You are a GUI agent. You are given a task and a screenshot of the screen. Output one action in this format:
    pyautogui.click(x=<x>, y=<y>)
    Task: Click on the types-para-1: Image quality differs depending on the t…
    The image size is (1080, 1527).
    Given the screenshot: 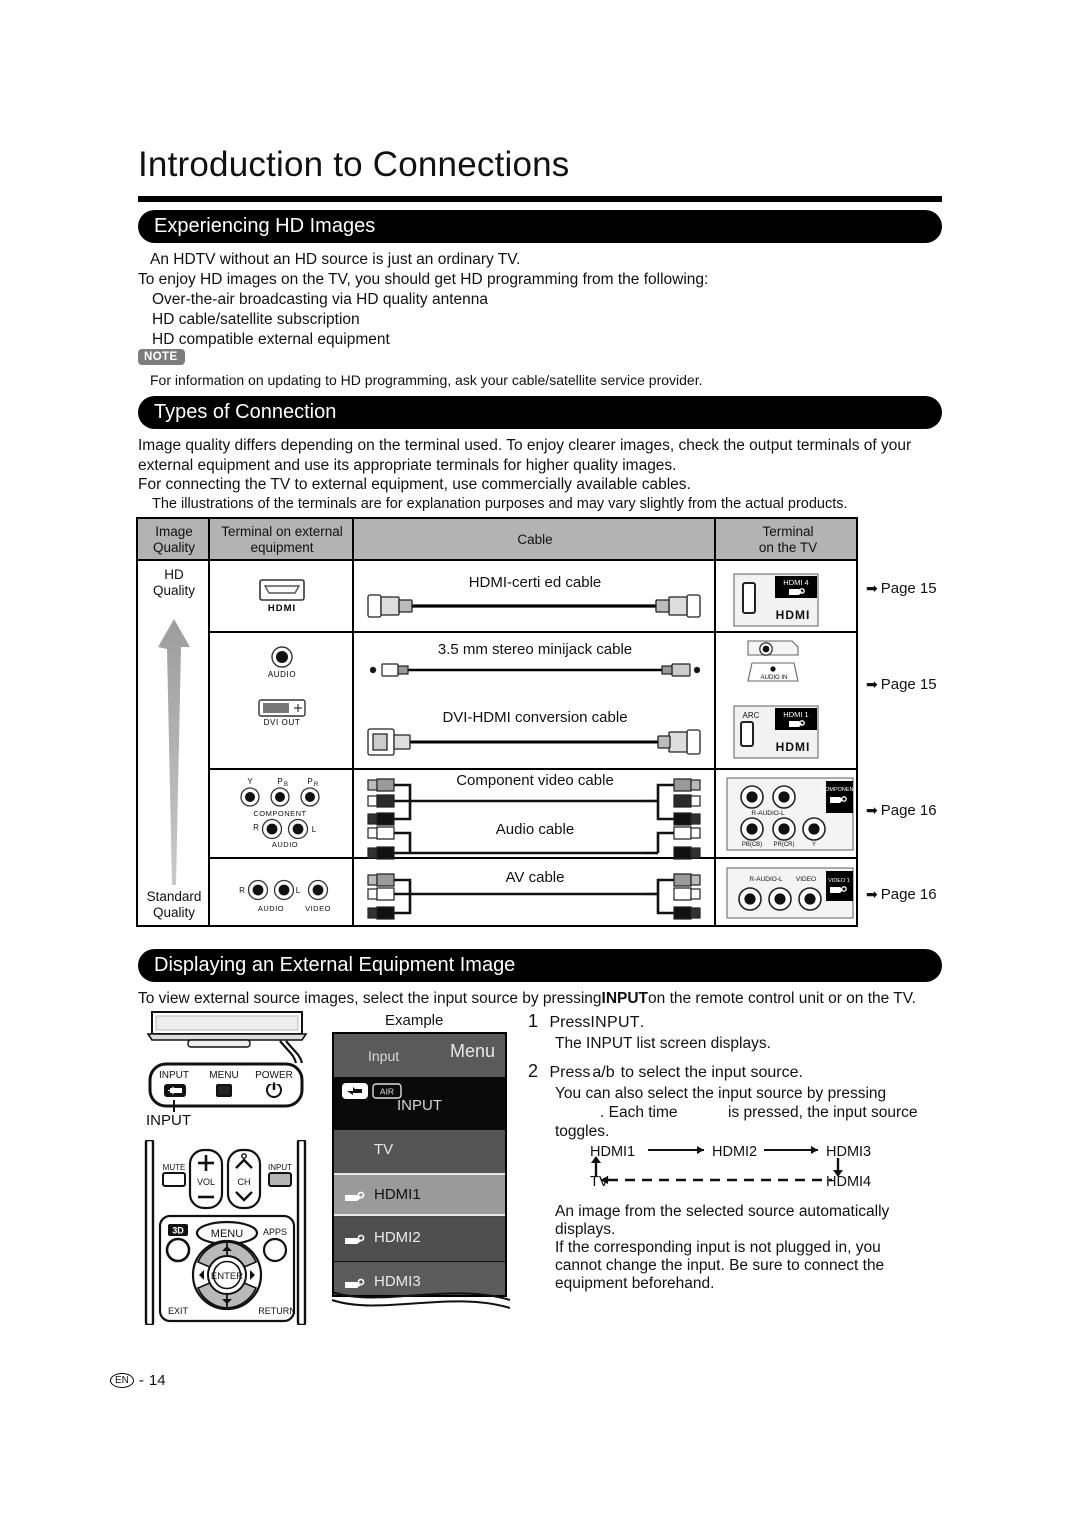 What is the action you would take?
    pyautogui.click(x=525, y=445)
    